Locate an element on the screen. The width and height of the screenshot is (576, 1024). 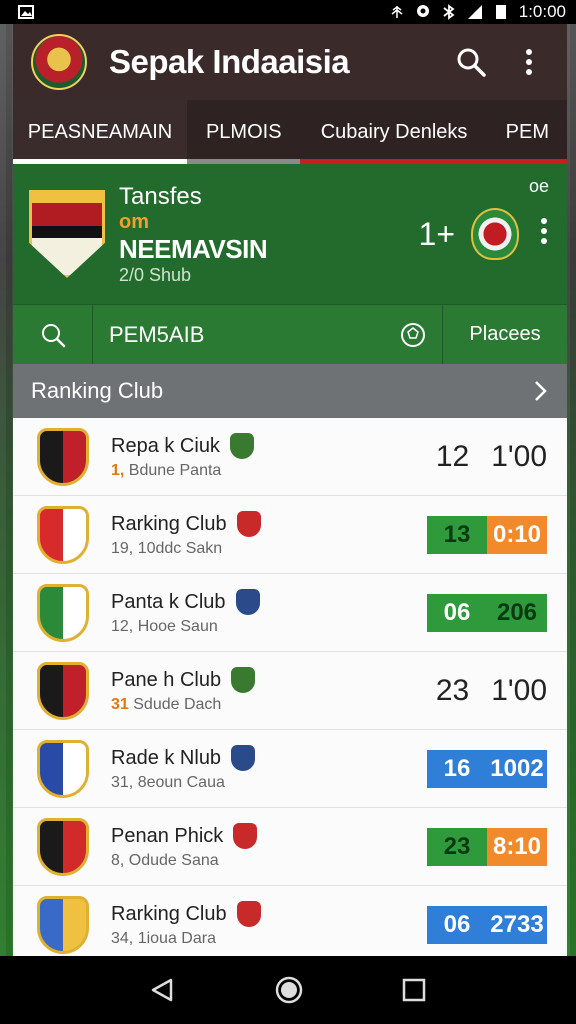
club-location: 31, 8eoun Caua is located at coordinates (168, 782).